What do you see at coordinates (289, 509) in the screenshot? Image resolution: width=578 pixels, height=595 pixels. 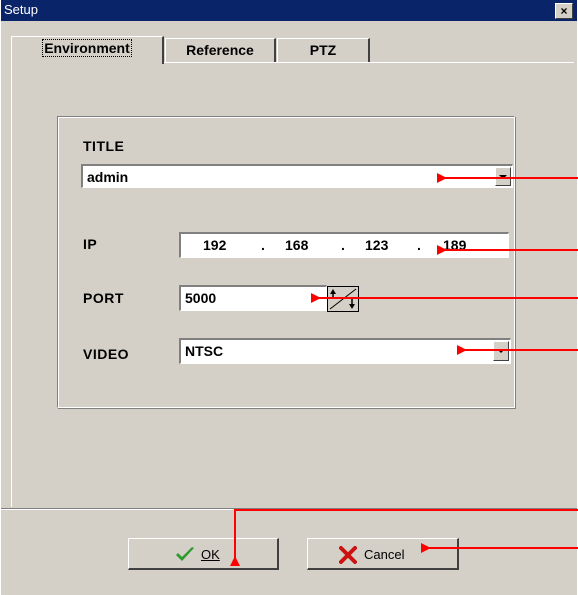 I see `footer-separator` at bounding box center [289, 509].